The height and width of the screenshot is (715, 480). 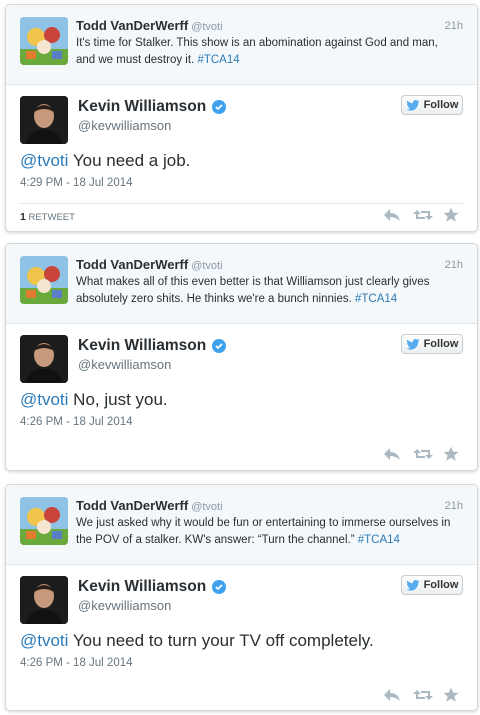 What do you see at coordinates (76, 183) in the screenshot?
I see `tweet-timestamp: 4:29 PM - 18 Jul 2014` at bounding box center [76, 183].